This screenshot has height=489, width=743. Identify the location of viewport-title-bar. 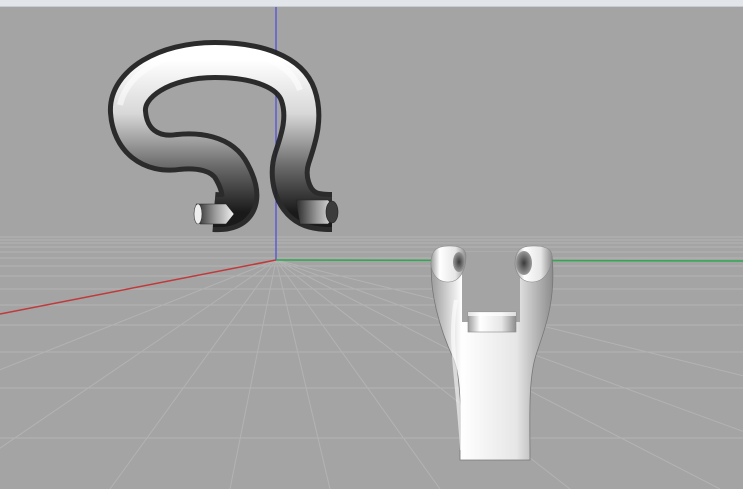
(371, 3).